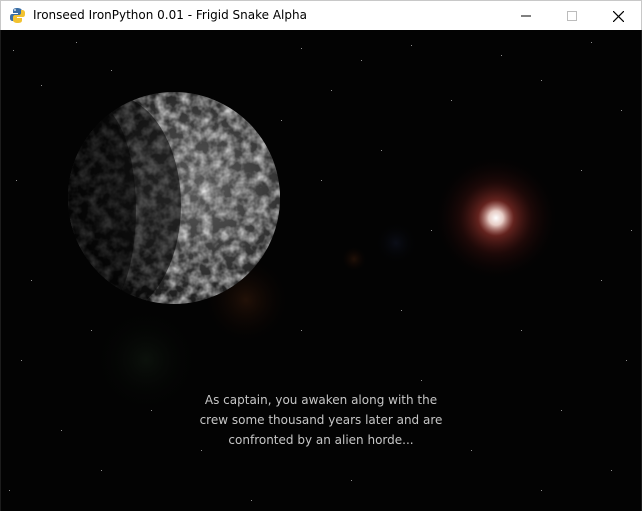 The height and width of the screenshot is (511, 642). What do you see at coordinates (17, 15) in the screenshot?
I see `python-snake-icon` at bounding box center [17, 15].